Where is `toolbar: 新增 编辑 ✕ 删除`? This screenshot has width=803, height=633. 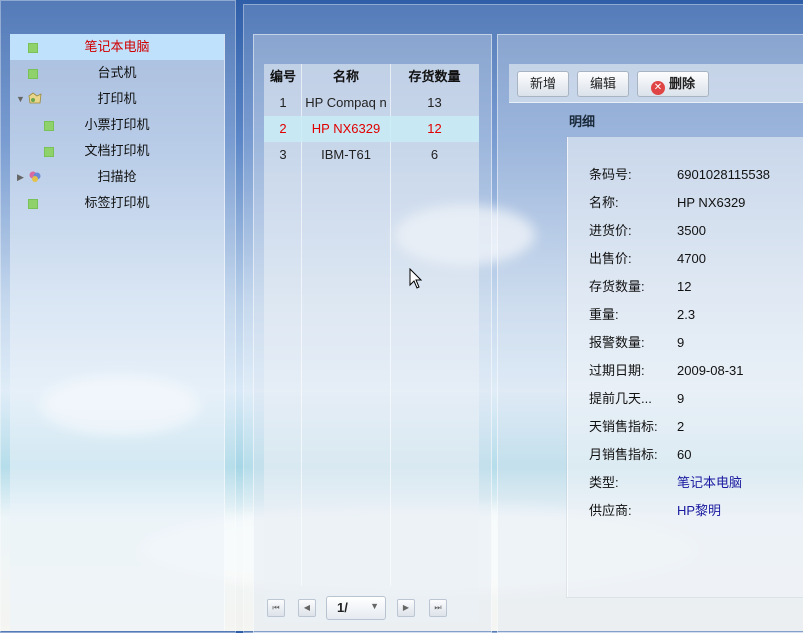 toolbar: 新增 编辑 ✕ 删除 is located at coordinates (656, 83).